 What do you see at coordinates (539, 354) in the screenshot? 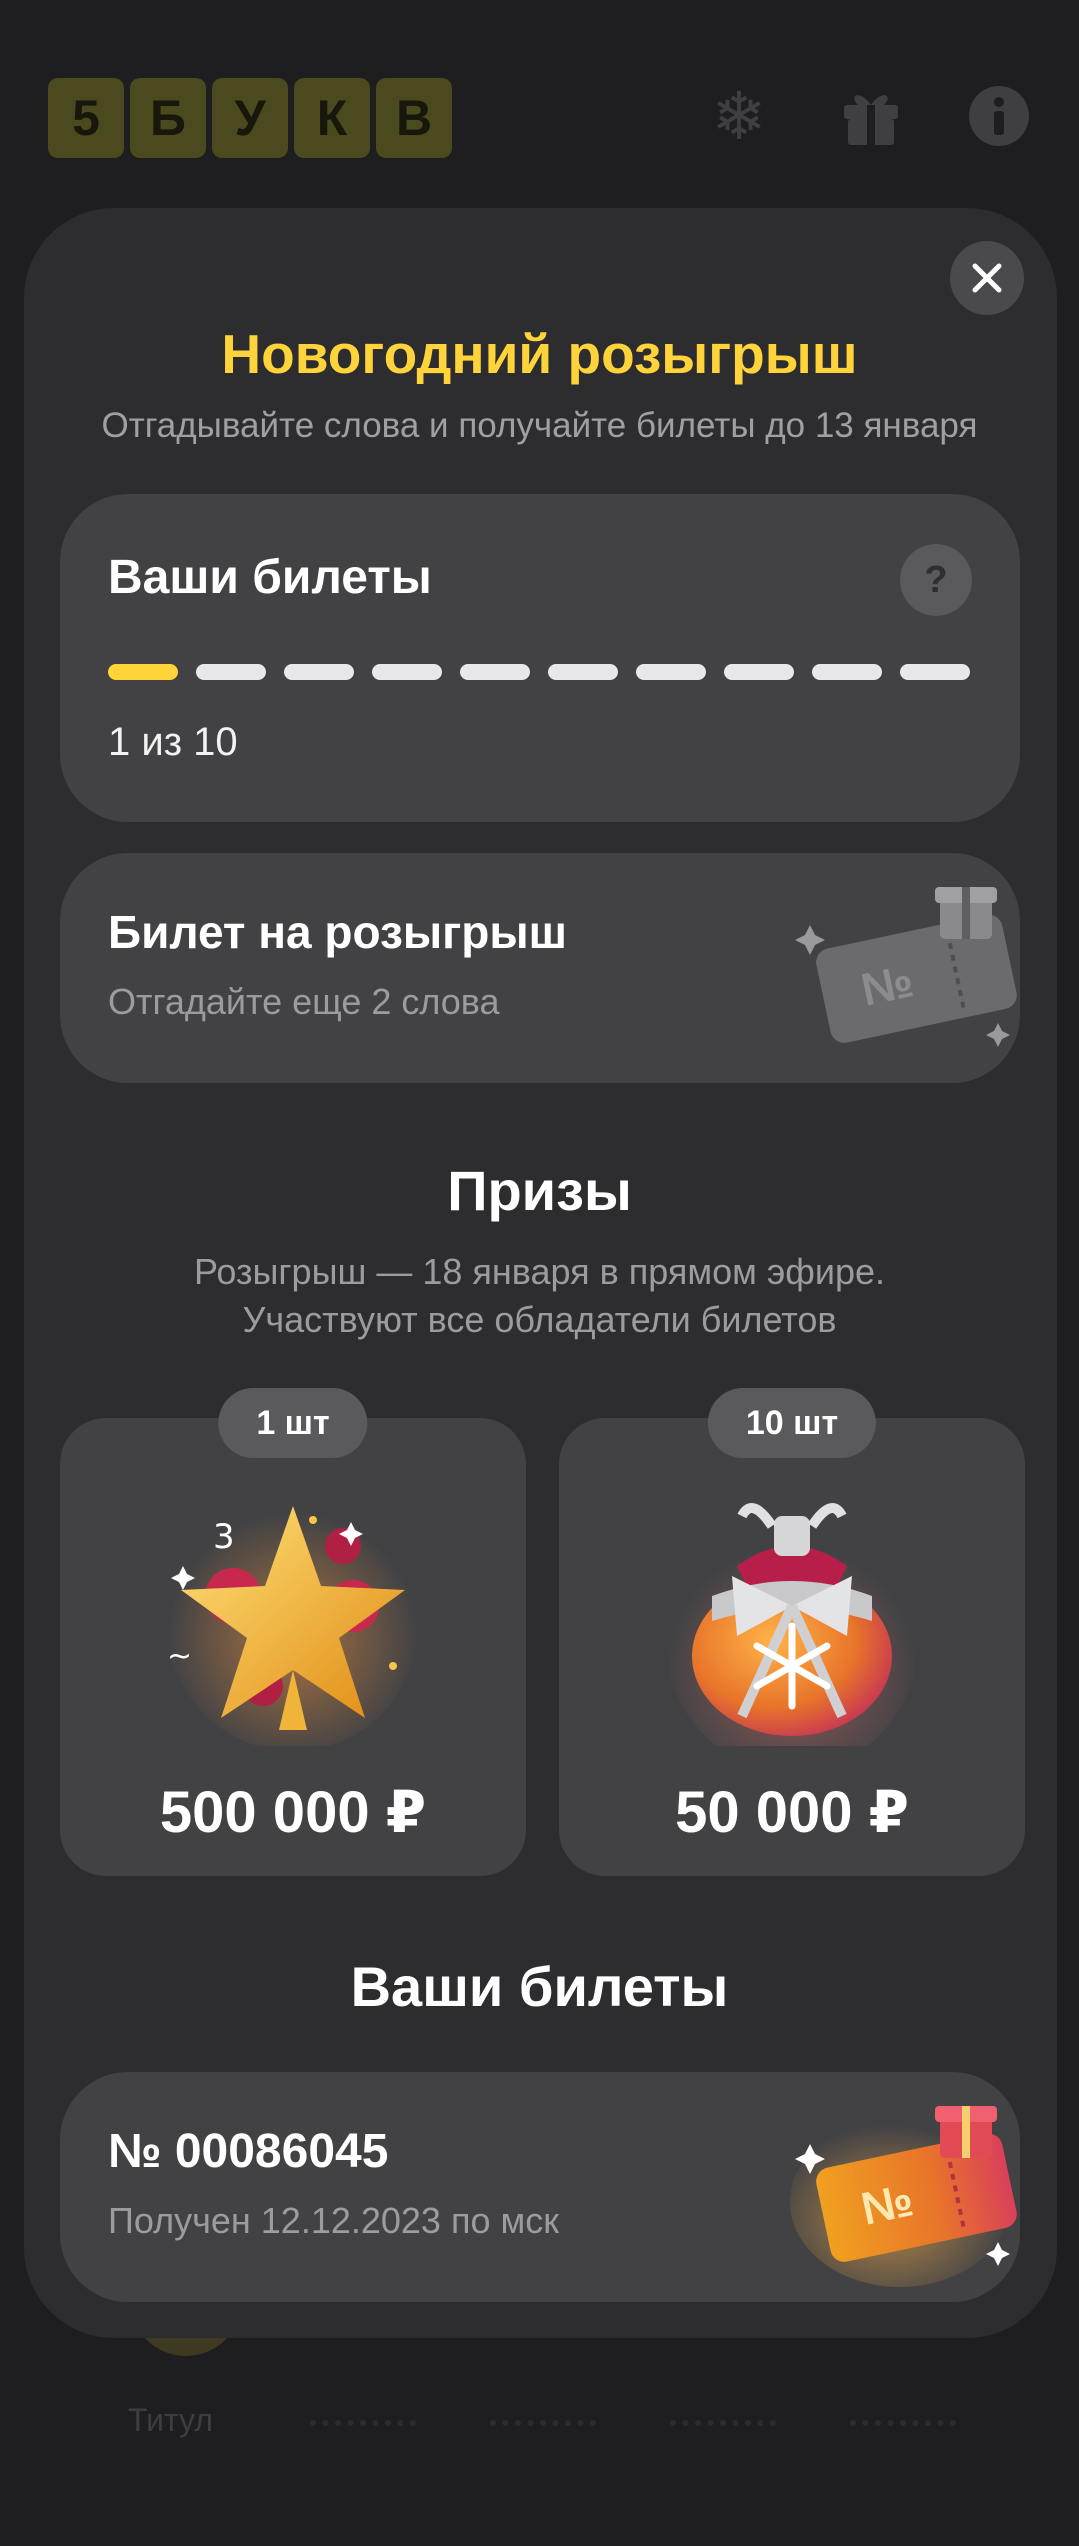
I see `modal-title: Новогодний розыгрыш` at bounding box center [539, 354].